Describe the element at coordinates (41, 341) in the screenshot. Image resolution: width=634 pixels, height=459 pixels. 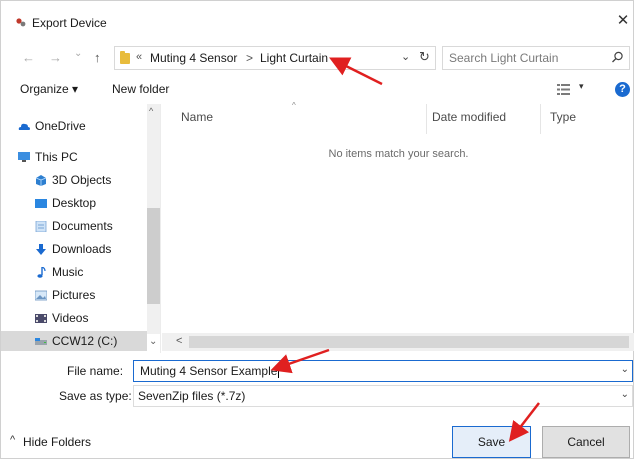
I see `drive-icon` at that location.